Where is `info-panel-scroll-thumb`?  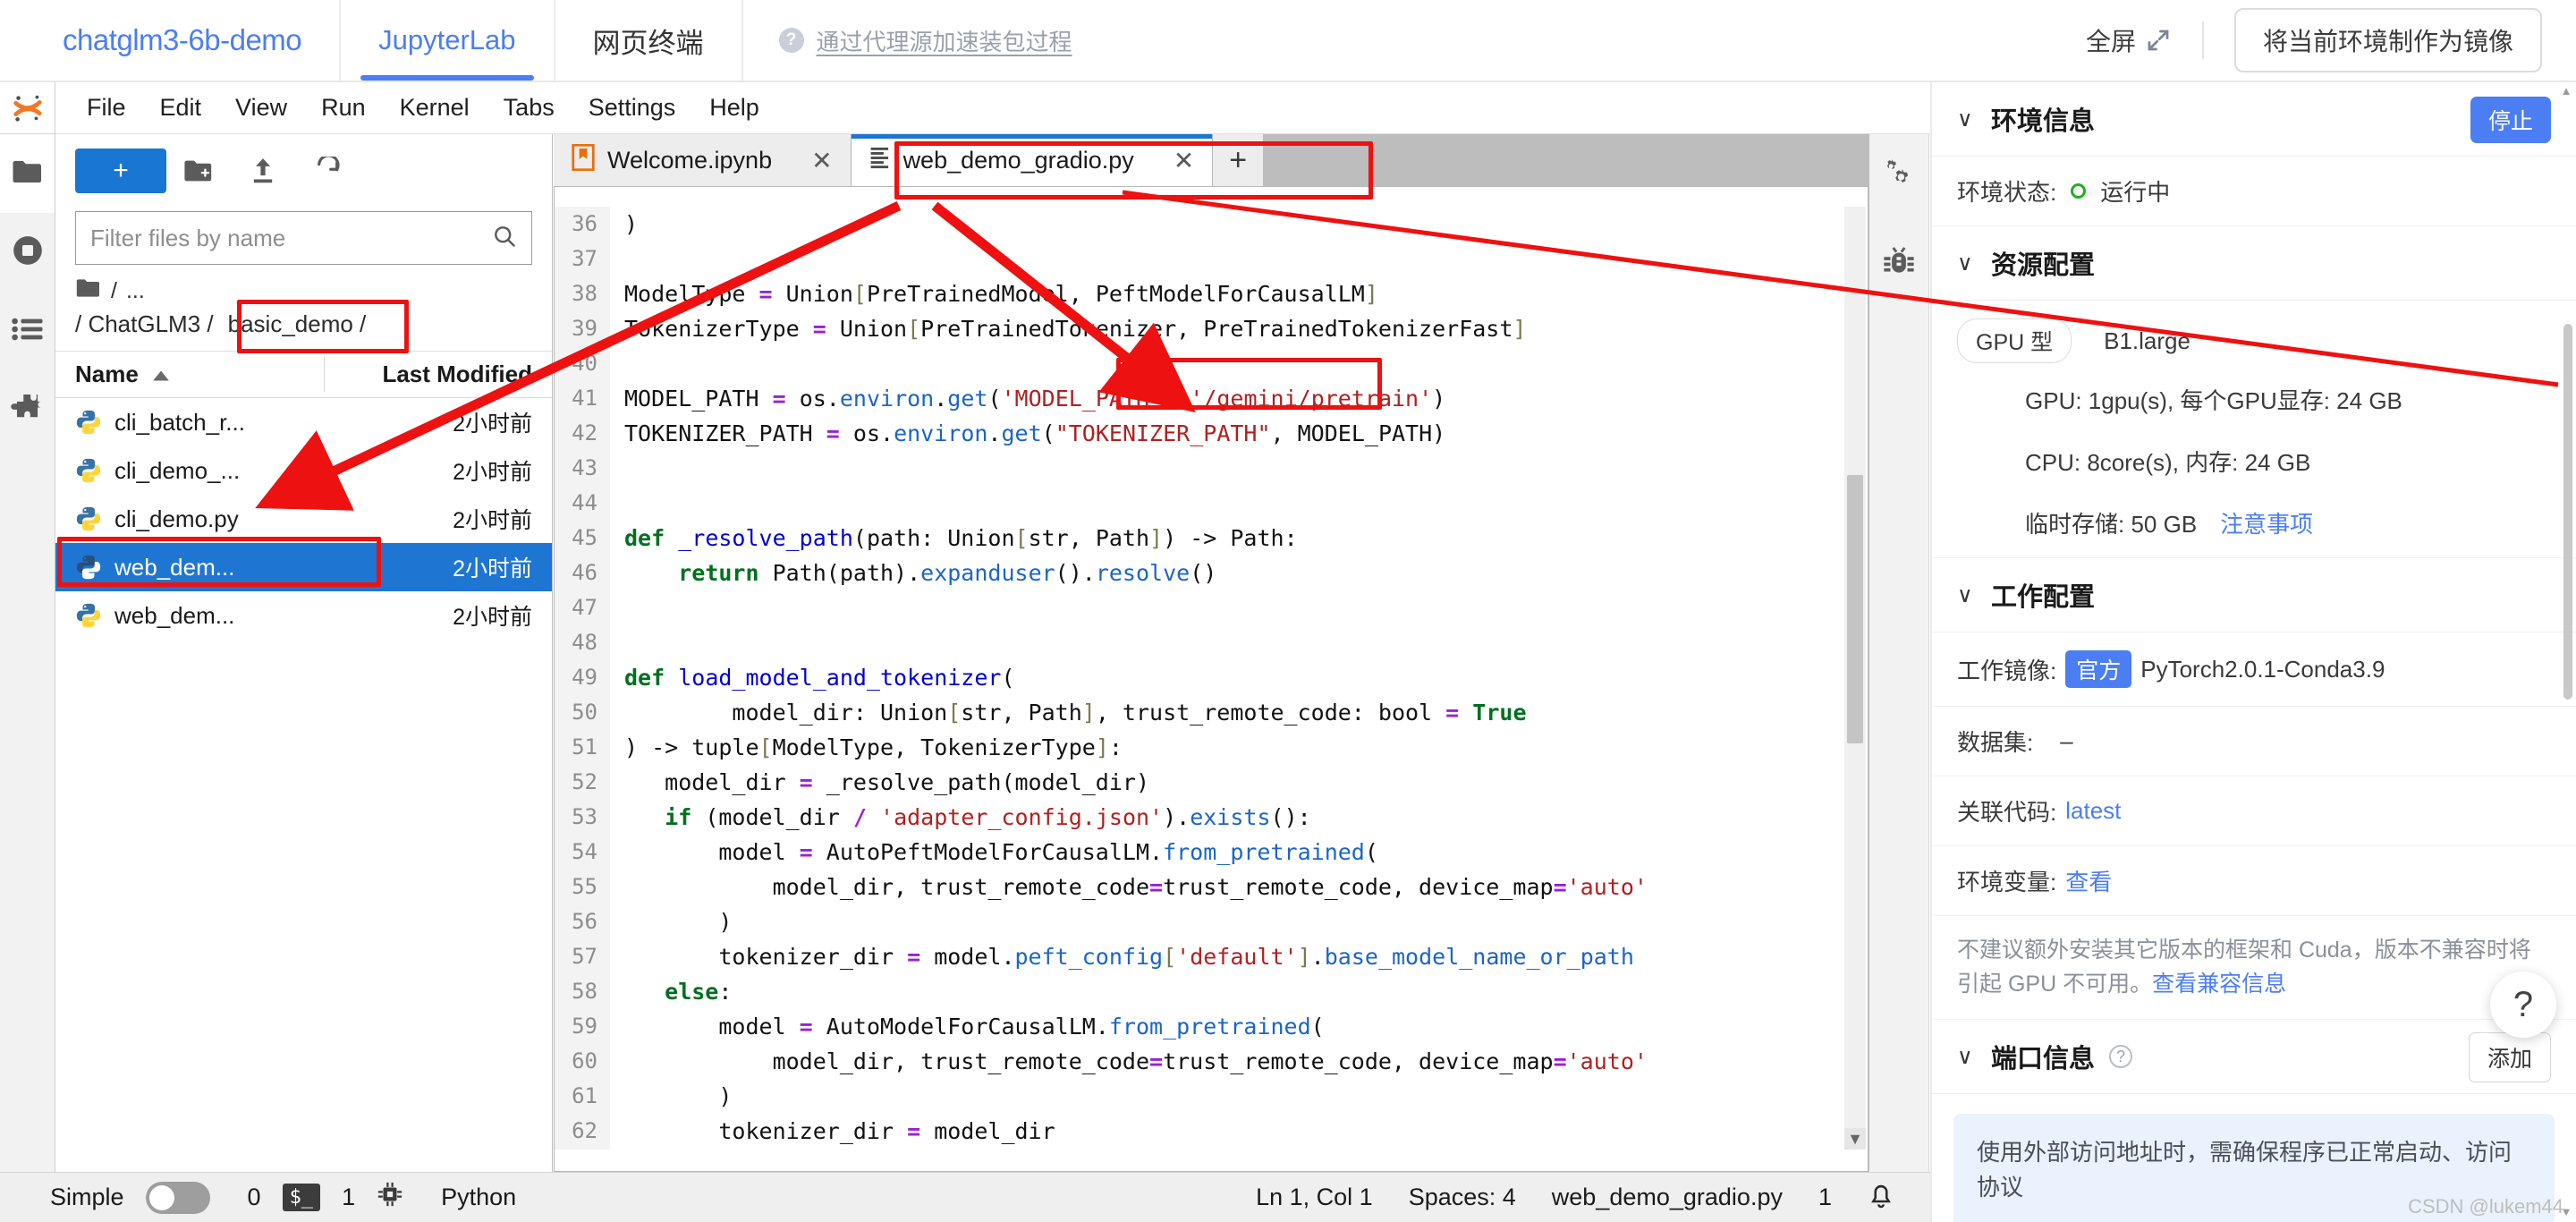 info-panel-scroll-thumb is located at coordinates (2567, 512).